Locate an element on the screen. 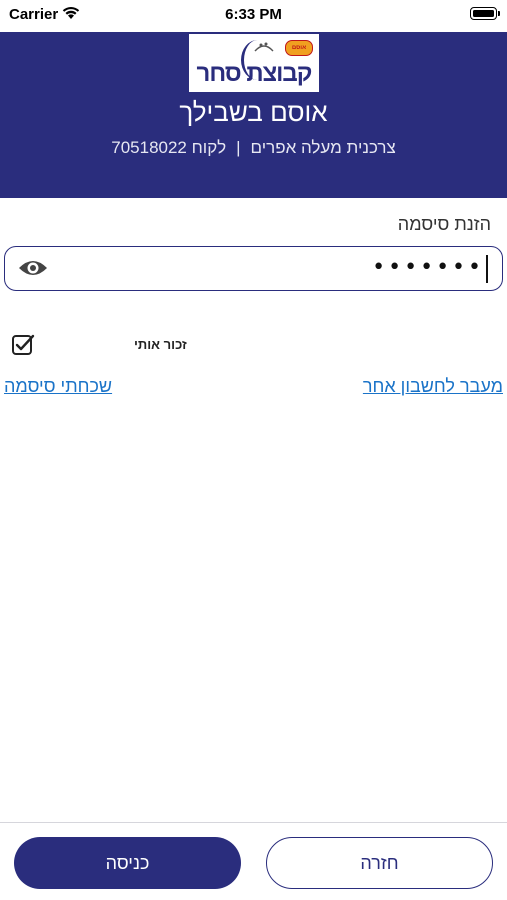 The image size is (507, 900). text-caret is located at coordinates (487, 269).